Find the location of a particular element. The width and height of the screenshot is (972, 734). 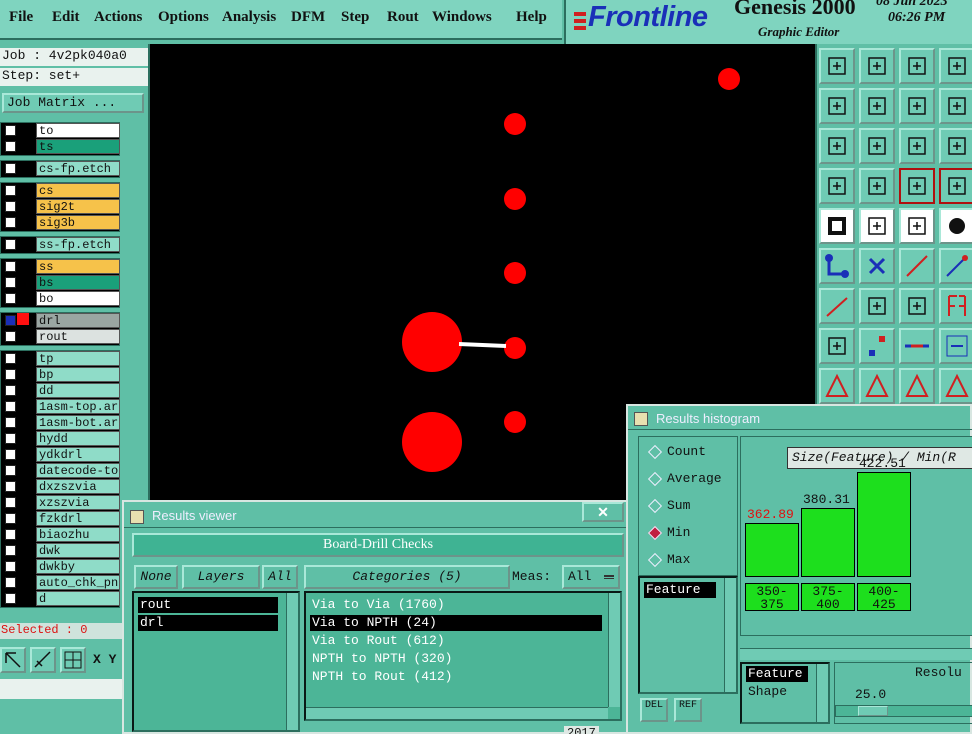

layers-scrollbar is located at coordinates (292, 661).